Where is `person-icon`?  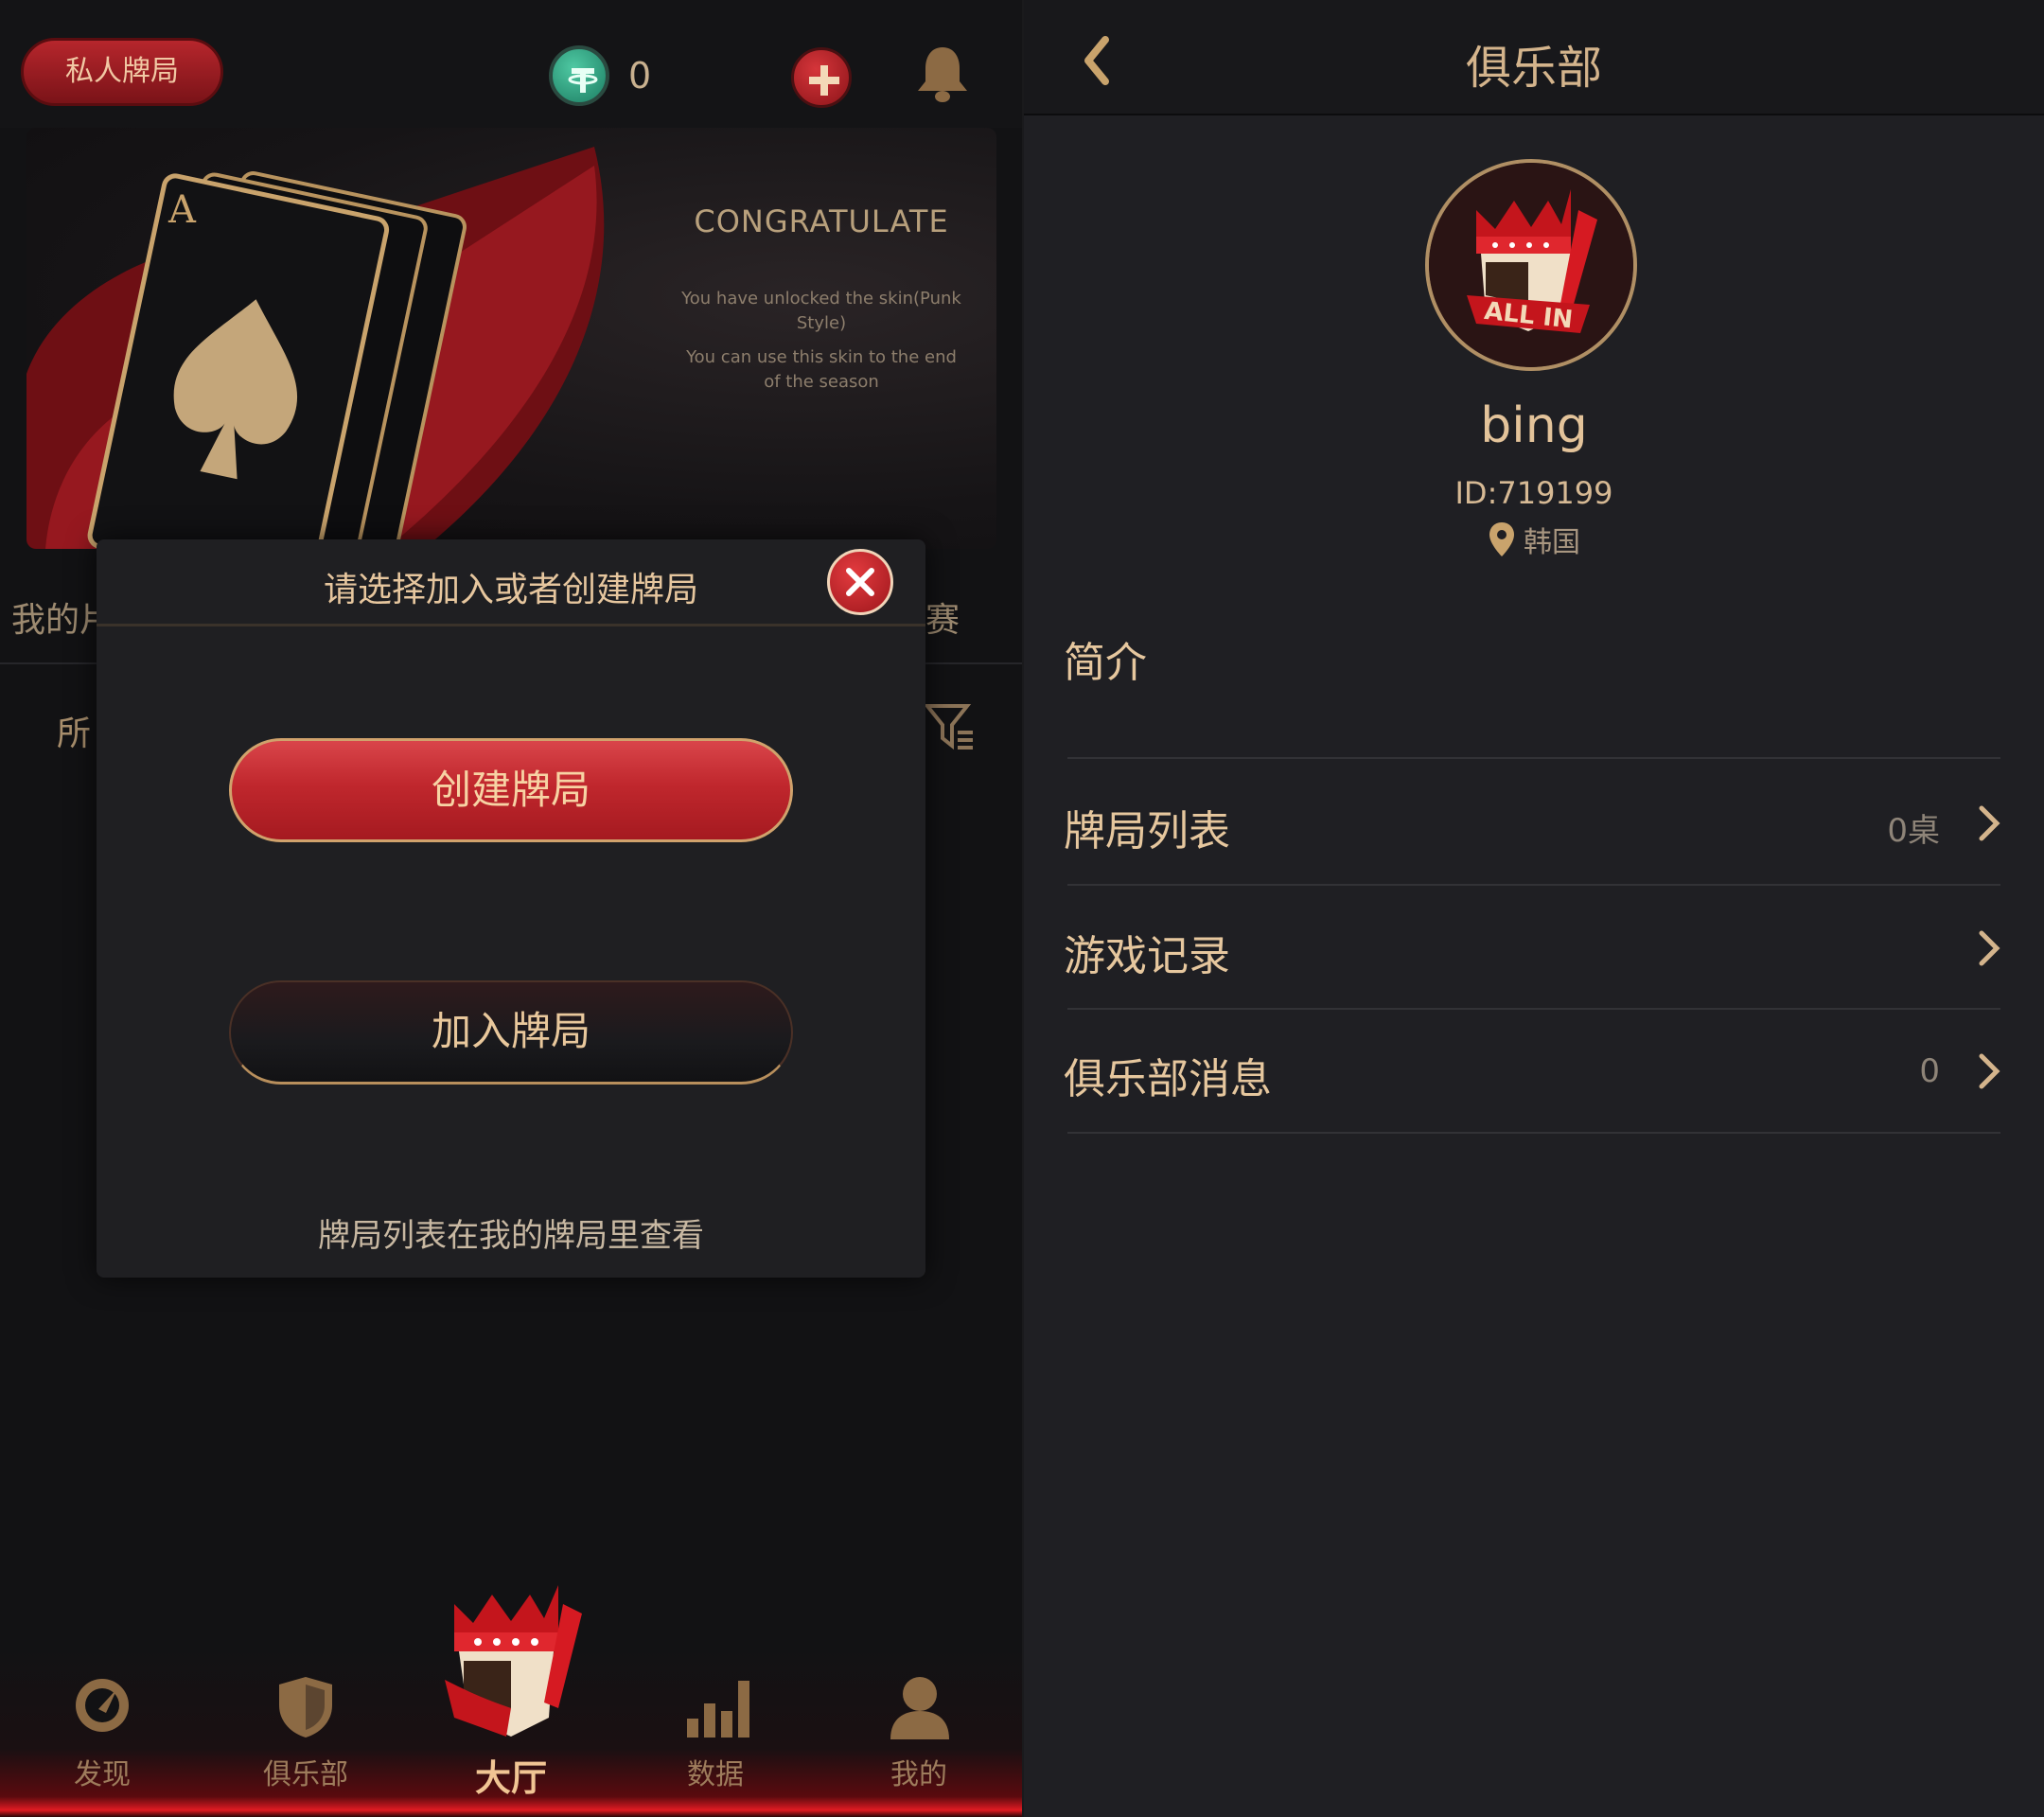
person-icon is located at coordinates (919, 1708).